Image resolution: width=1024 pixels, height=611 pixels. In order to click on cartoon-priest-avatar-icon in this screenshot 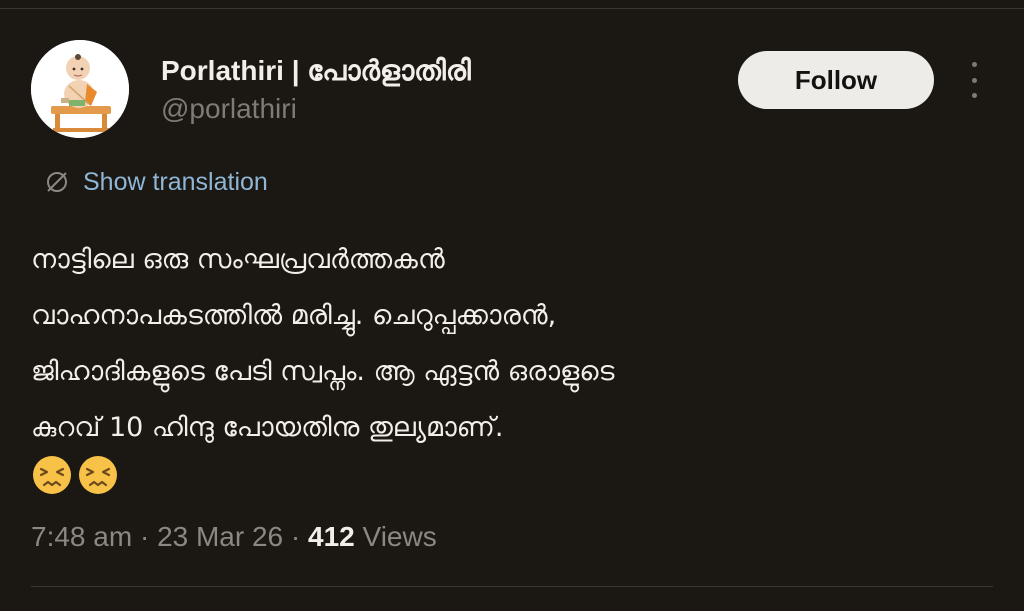, I will do `click(80, 89)`.